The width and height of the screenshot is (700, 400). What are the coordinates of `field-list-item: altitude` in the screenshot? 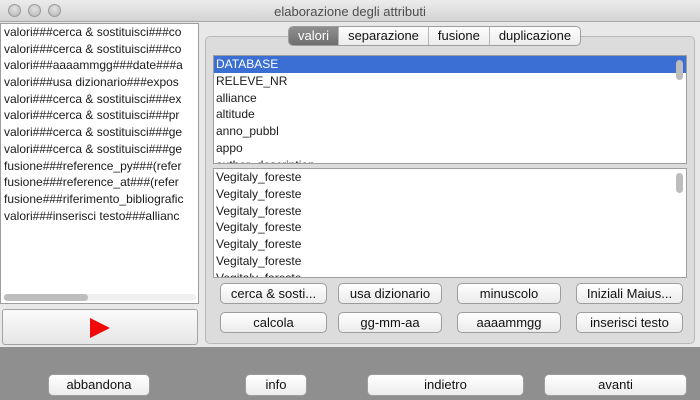 It's located at (450, 114).